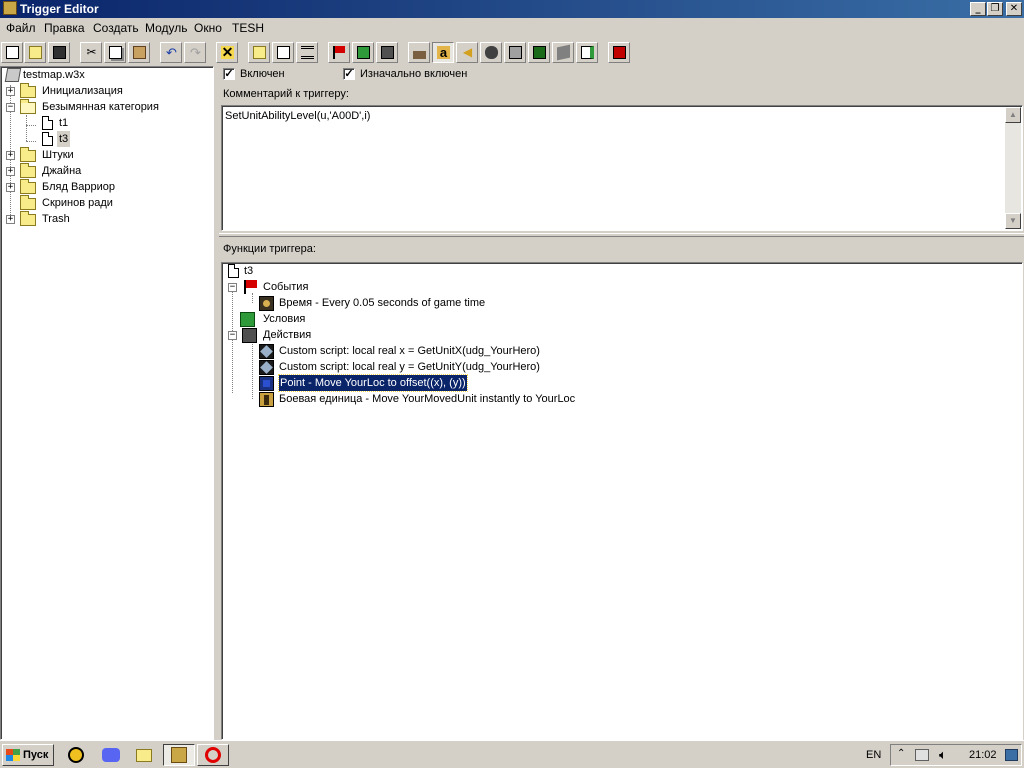 Image resolution: width=1024 pixels, height=768 pixels. I want to click on actions-row: − Действия, so click(376, 335).